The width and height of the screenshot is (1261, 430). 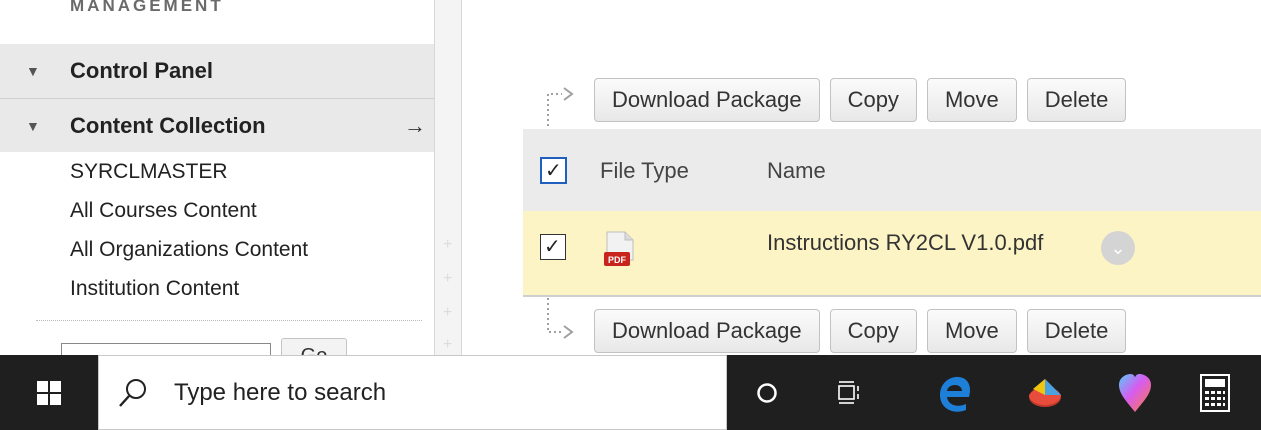 What do you see at coordinates (132, 393) in the screenshot?
I see `search-icon` at bounding box center [132, 393].